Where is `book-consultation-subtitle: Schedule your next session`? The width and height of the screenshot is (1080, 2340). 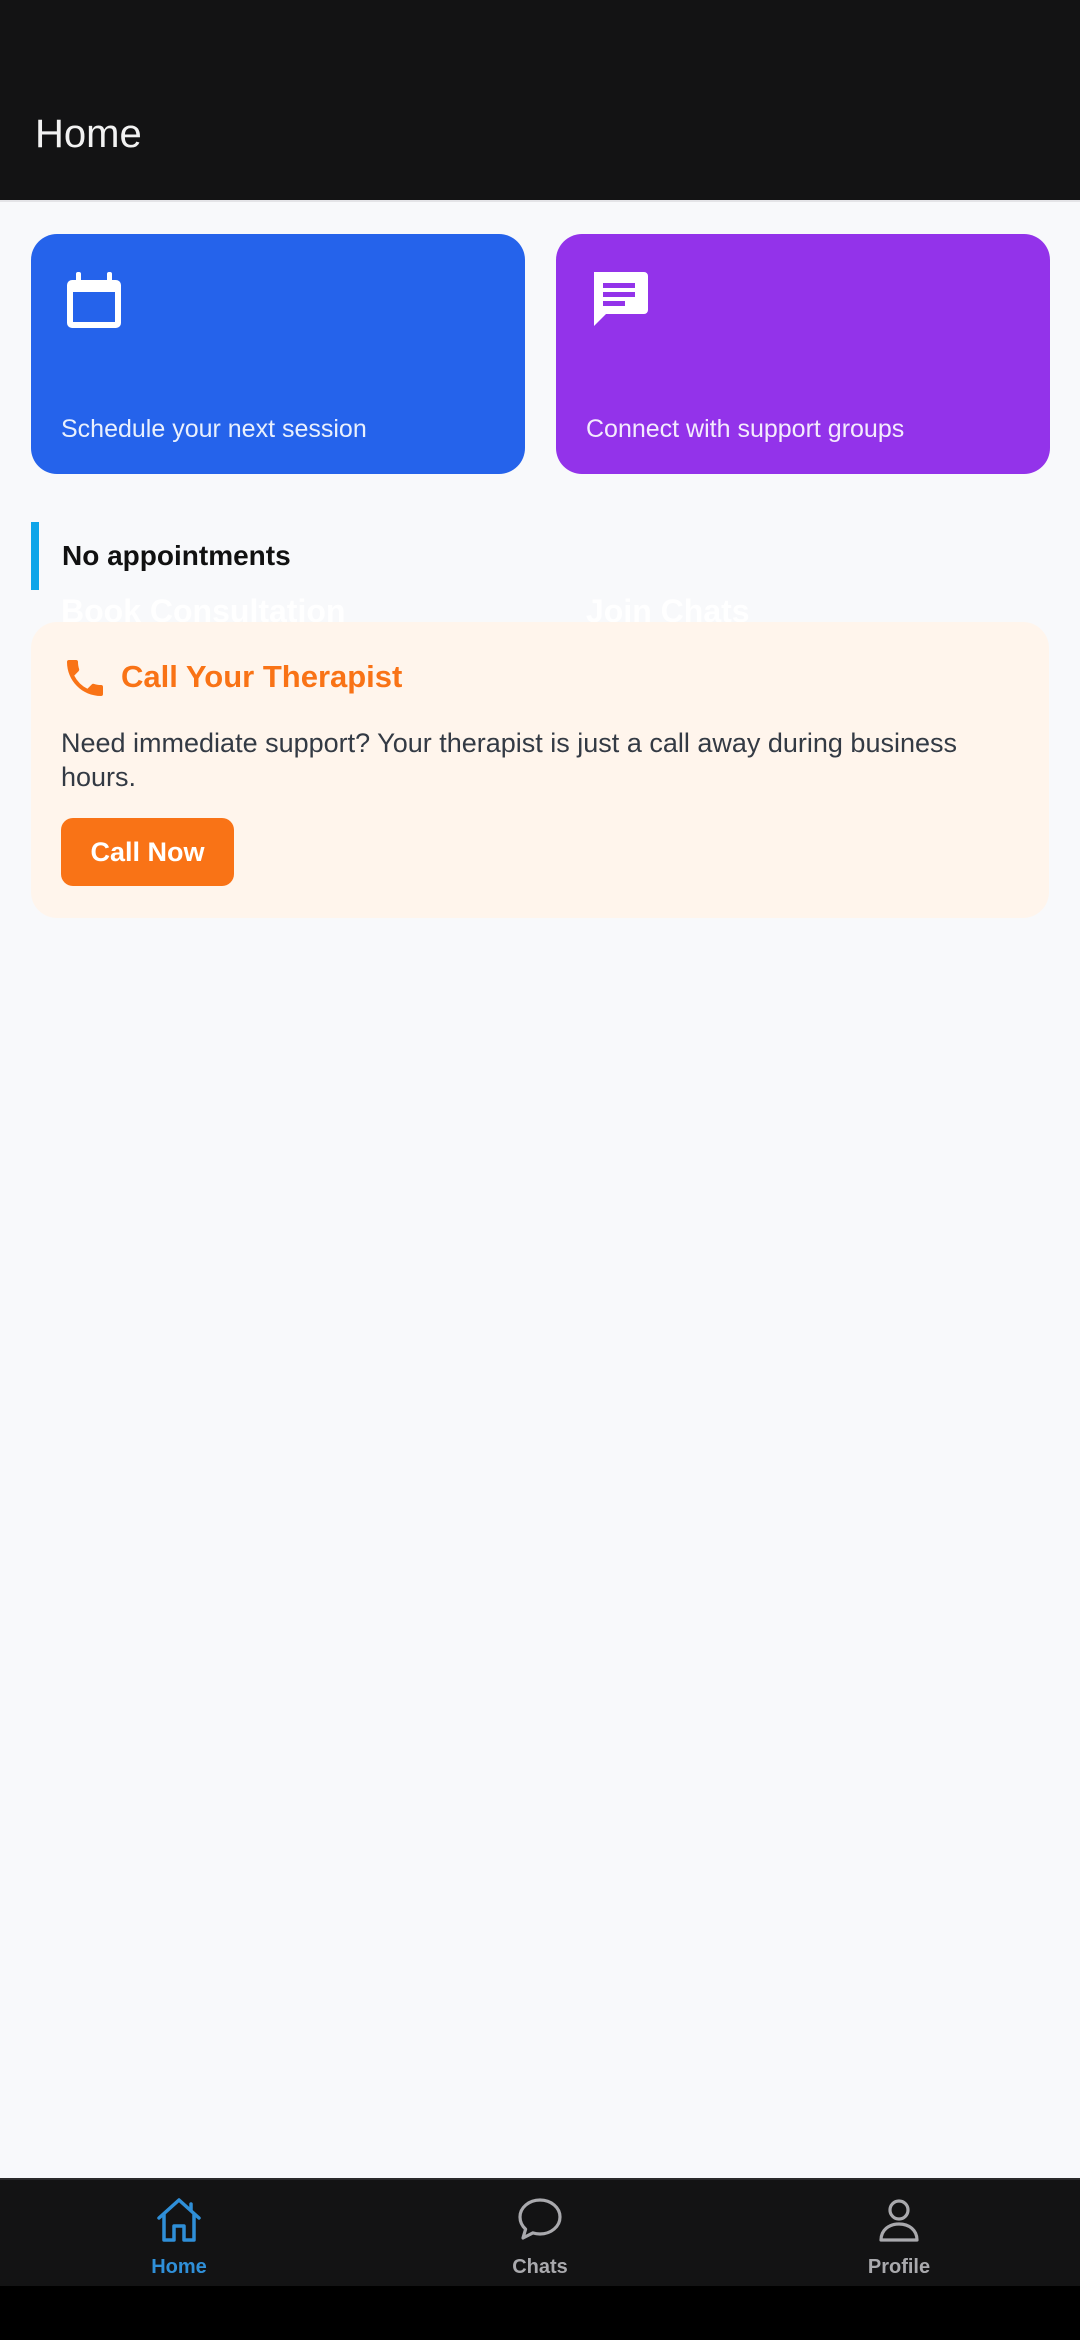
book-consultation-subtitle: Schedule your next session is located at coordinates (214, 429).